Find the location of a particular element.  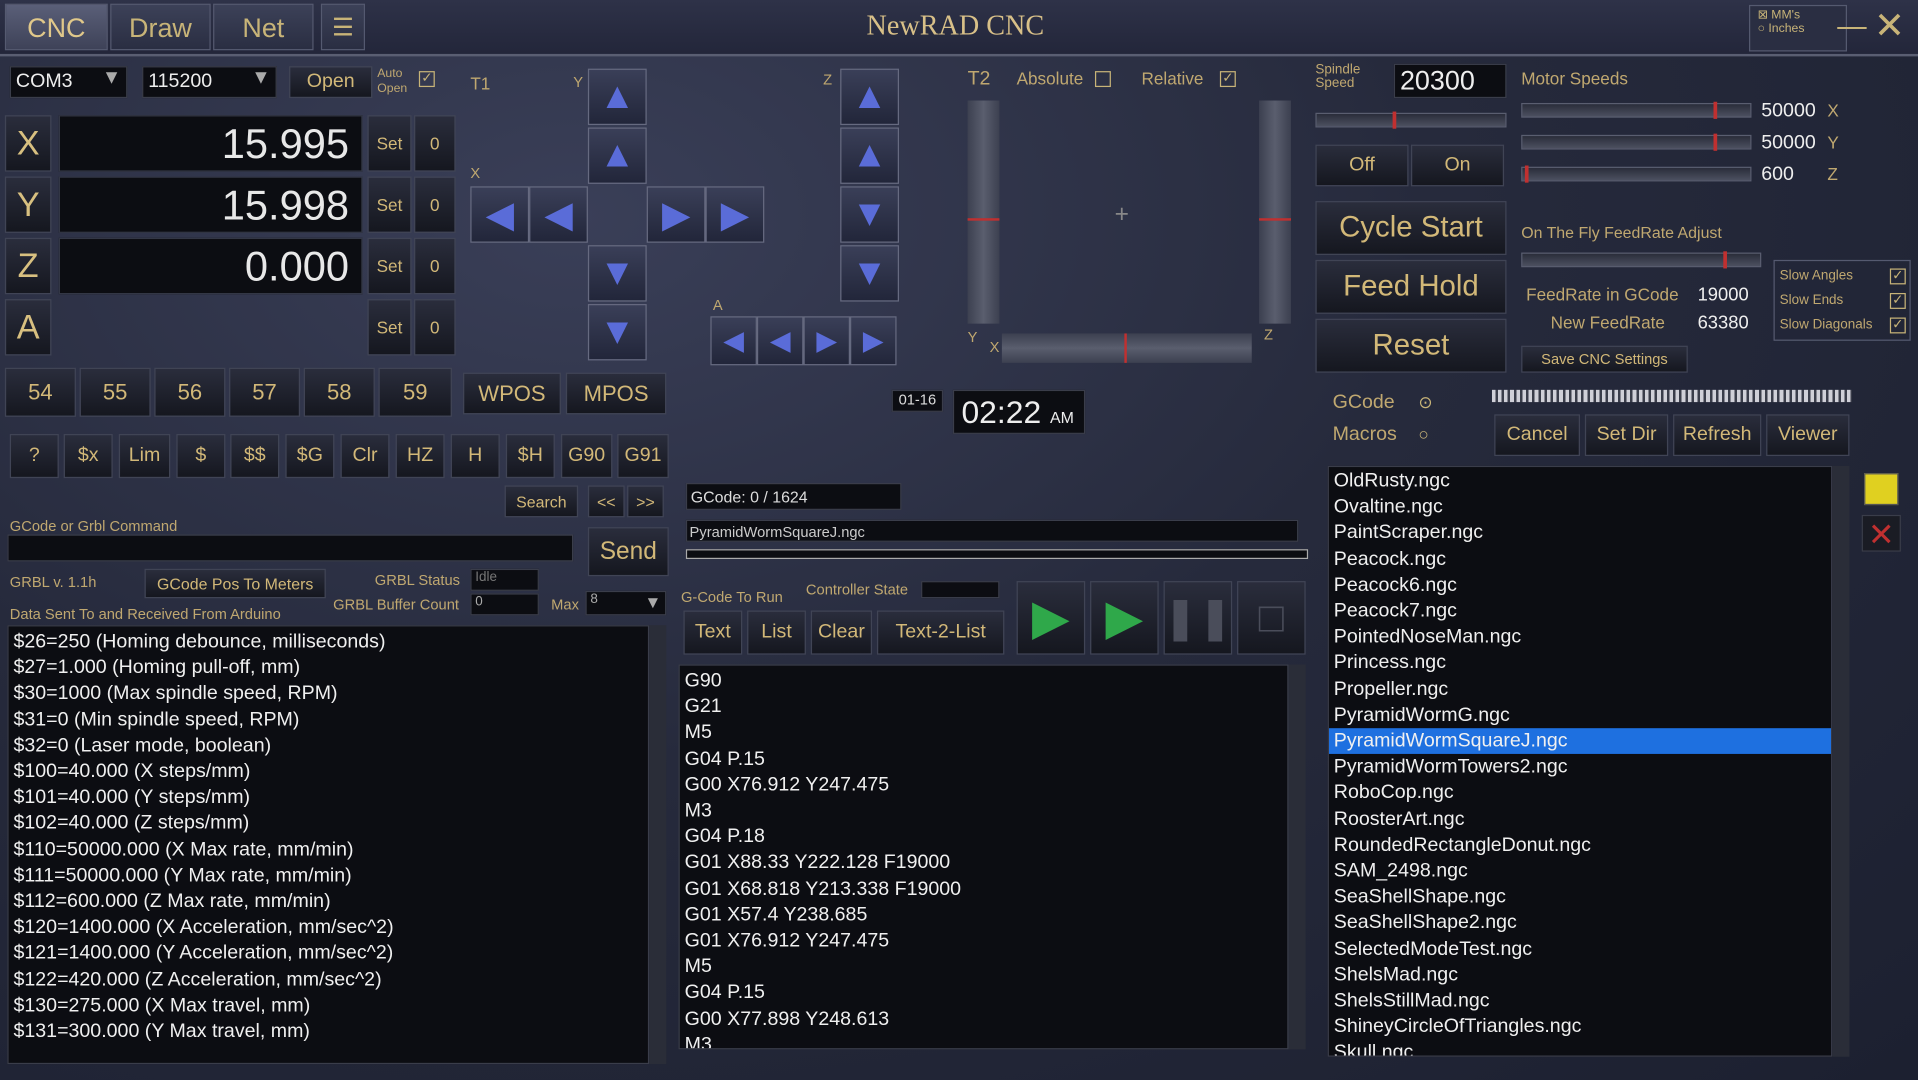

jog-z-minus-fast-button: ▼ is located at coordinates (870, 273).